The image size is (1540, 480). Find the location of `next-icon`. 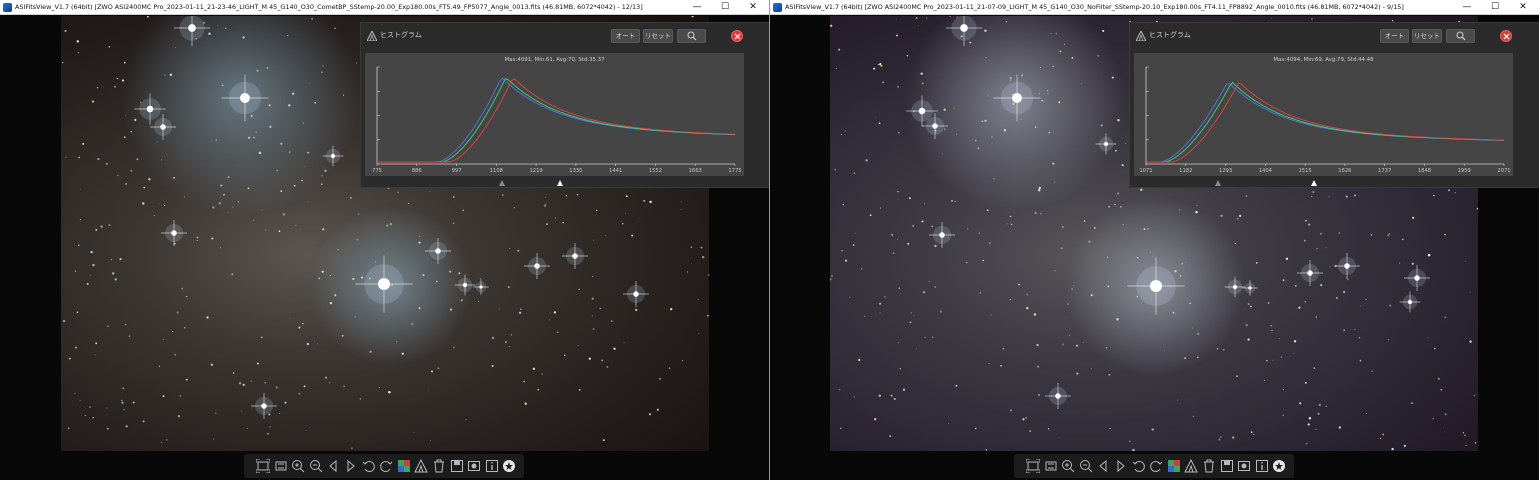

next-icon is located at coordinates (351, 466).